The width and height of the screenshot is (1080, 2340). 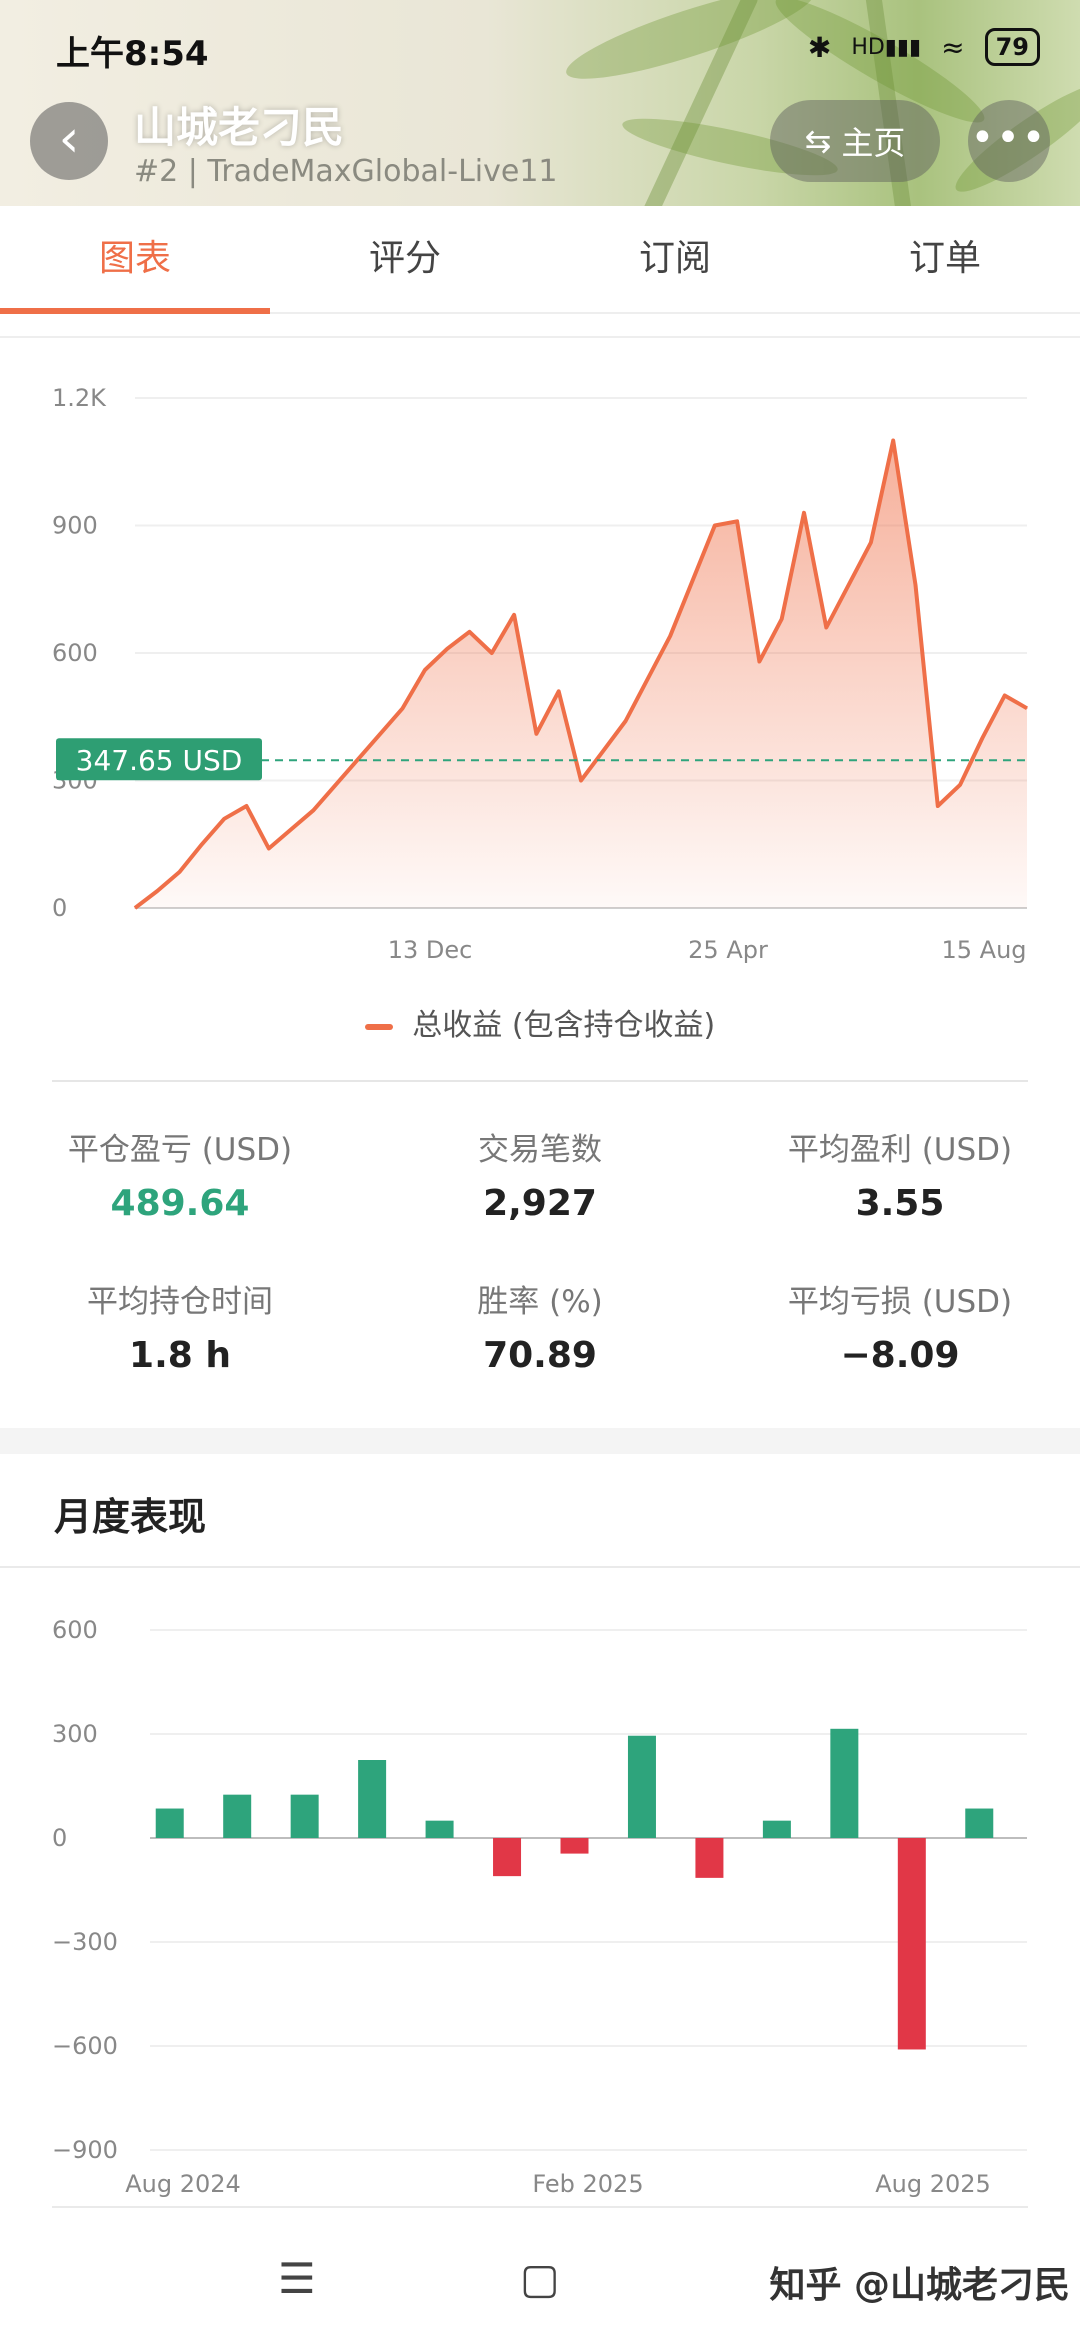 What do you see at coordinates (130, 1517) in the screenshot?
I see `monthly-title: 月度表现` at bounding box center [130, 1517].